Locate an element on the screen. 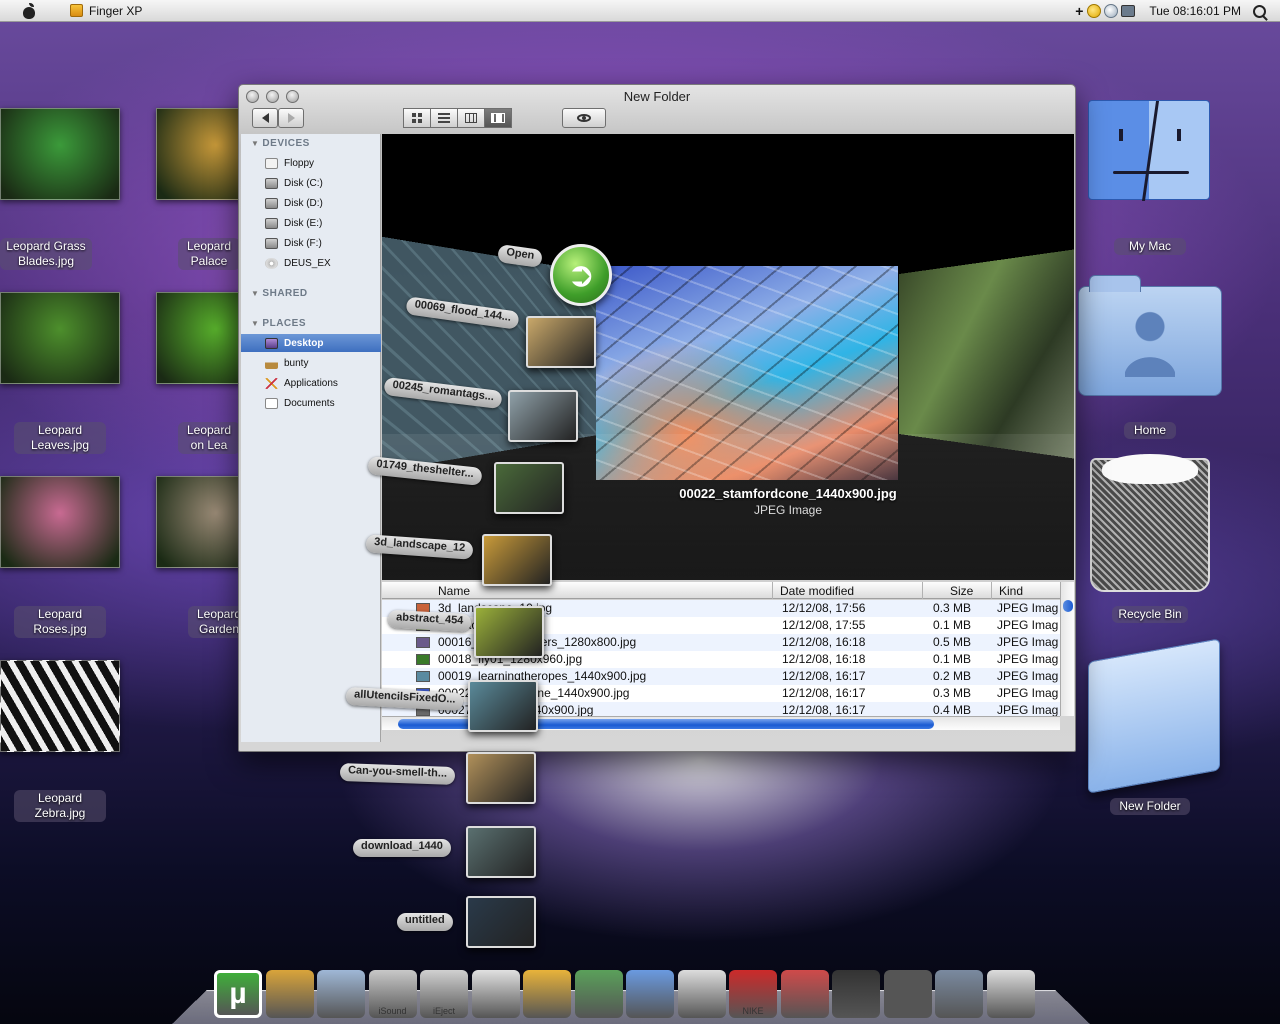 Image resolution: width=1280 pixels, height=1024 pixels. file-thumbnail-icon is located at coordinates (423, 642).